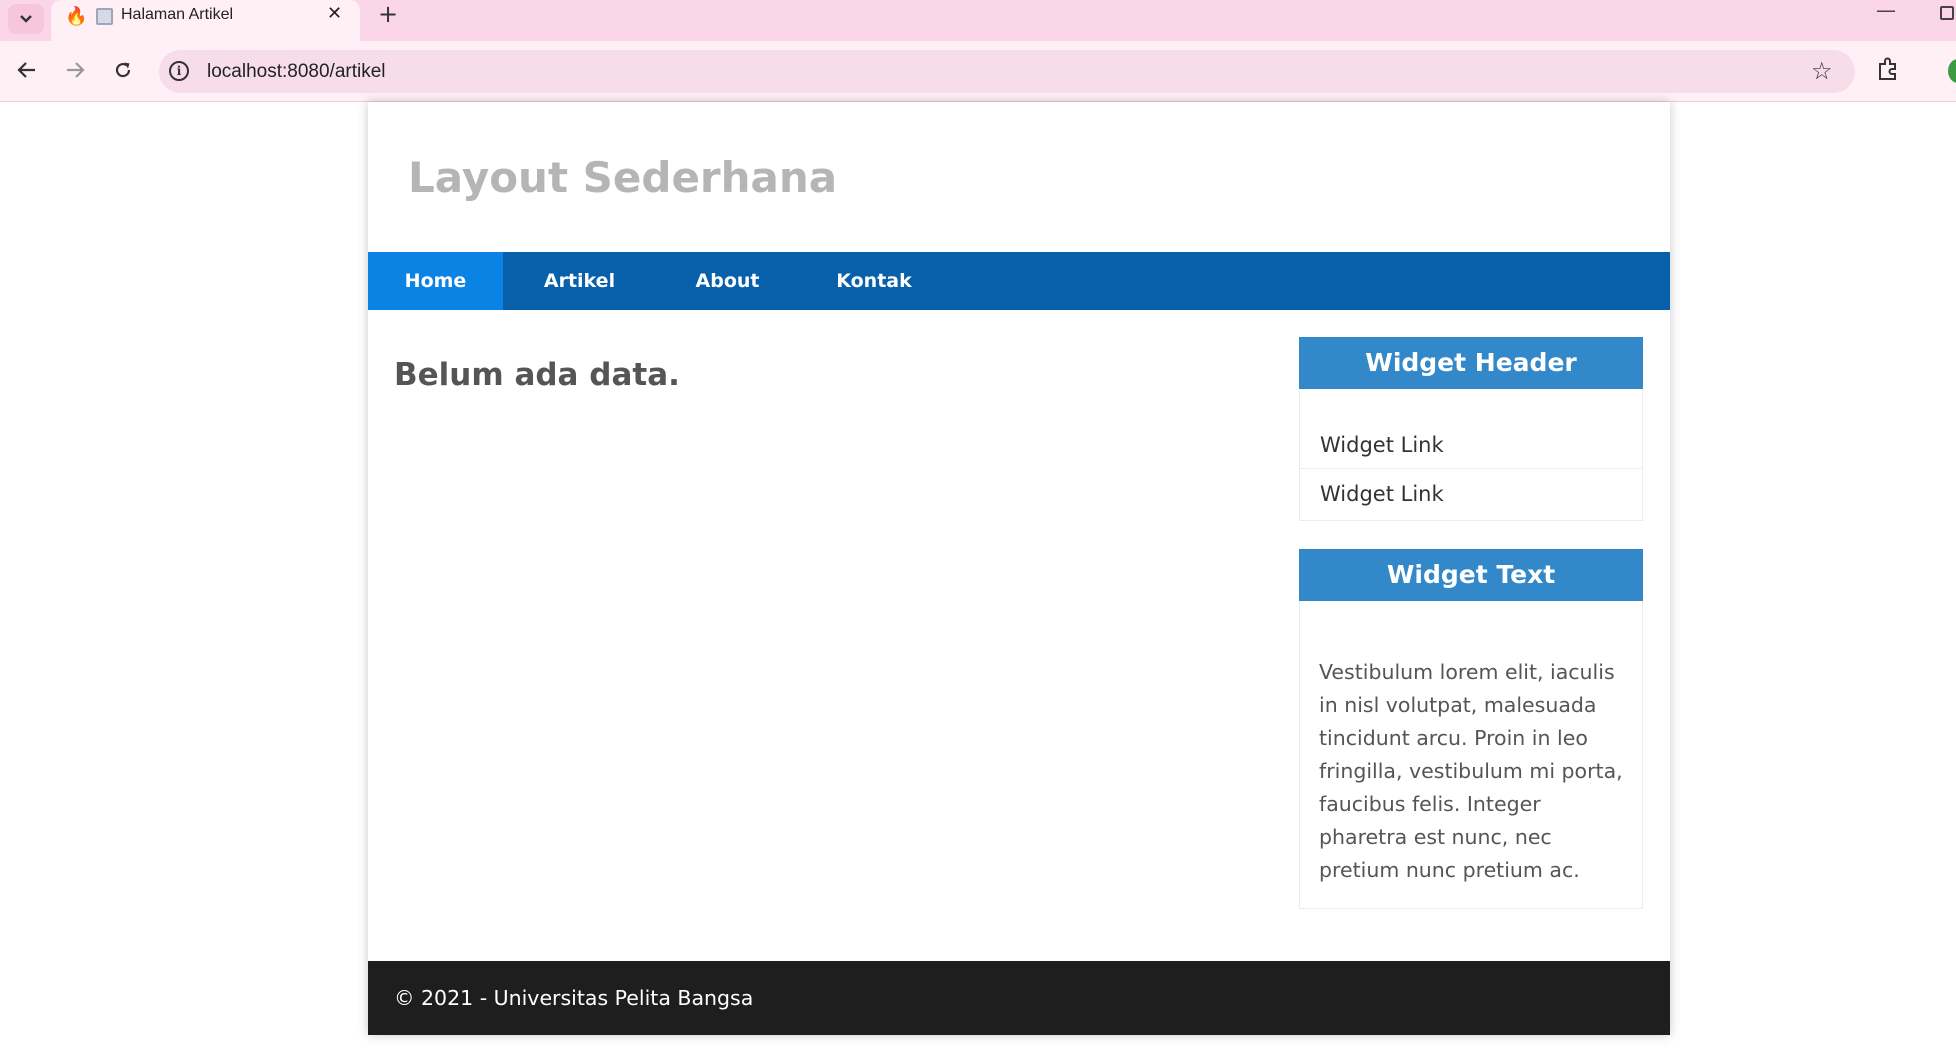 The width and height of the screenshot is (1956, 1050). I want to click on puzzle-icon, so click(1888, 71).